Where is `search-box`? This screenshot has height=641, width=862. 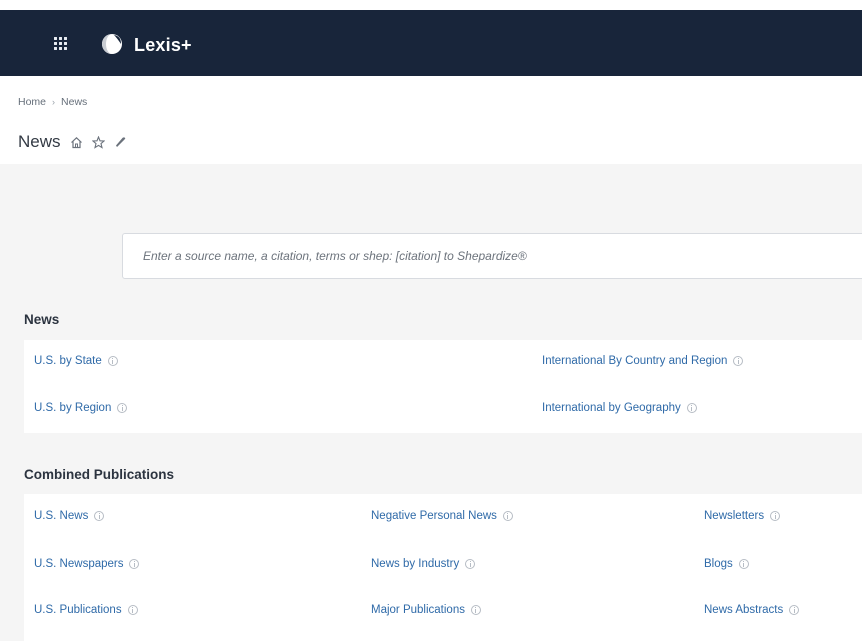
search-box is located at coordinates (492, 256).